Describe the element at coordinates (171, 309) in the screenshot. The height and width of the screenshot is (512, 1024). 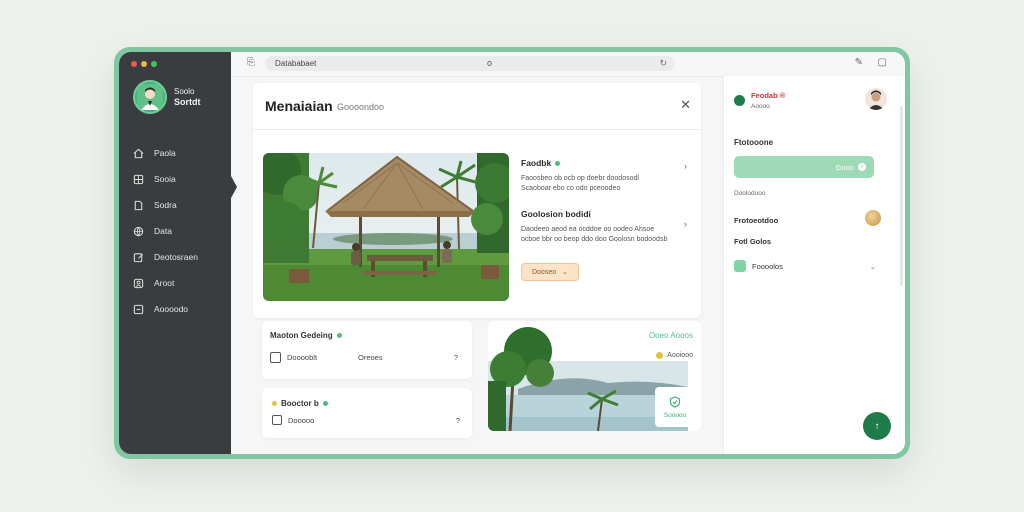
I see `sidebar-item-label: Aoooodo` at that location.